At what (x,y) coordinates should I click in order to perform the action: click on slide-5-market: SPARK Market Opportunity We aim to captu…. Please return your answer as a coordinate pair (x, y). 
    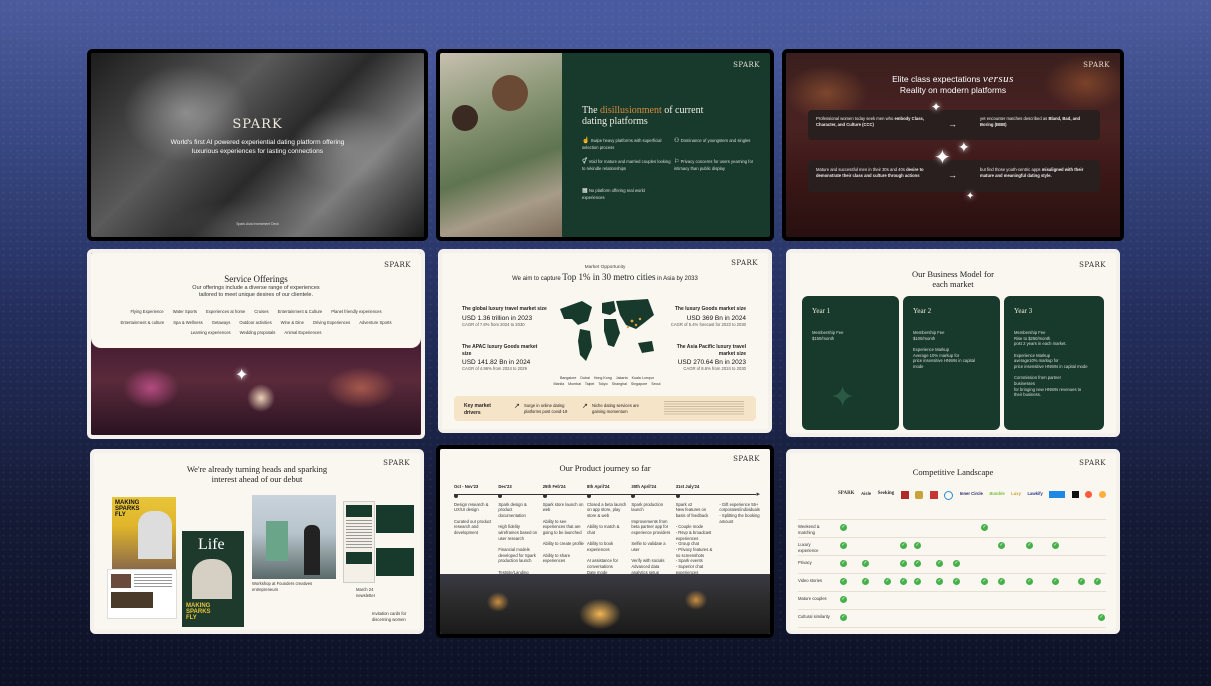
    Looking at the image, I should click on (605, 341).